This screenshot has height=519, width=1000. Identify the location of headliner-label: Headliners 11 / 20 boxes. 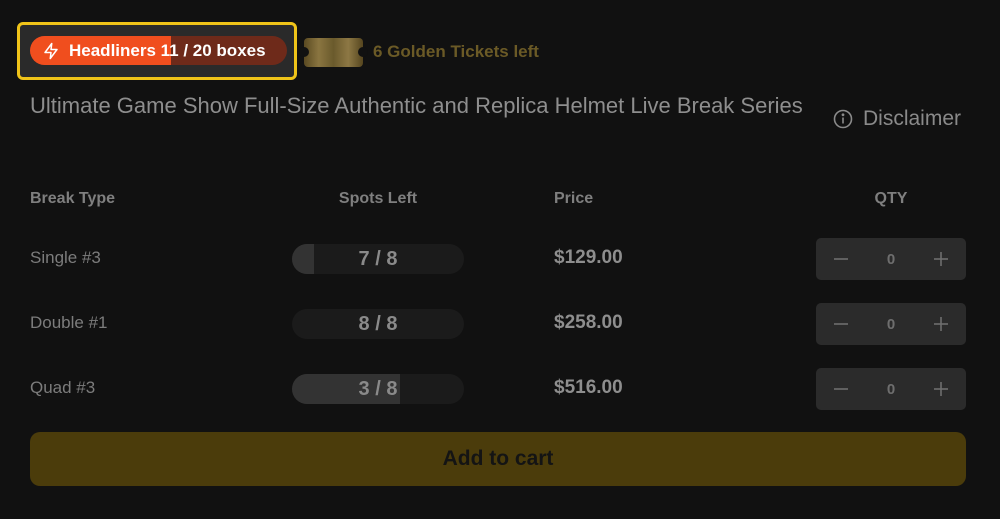
(167, 50).